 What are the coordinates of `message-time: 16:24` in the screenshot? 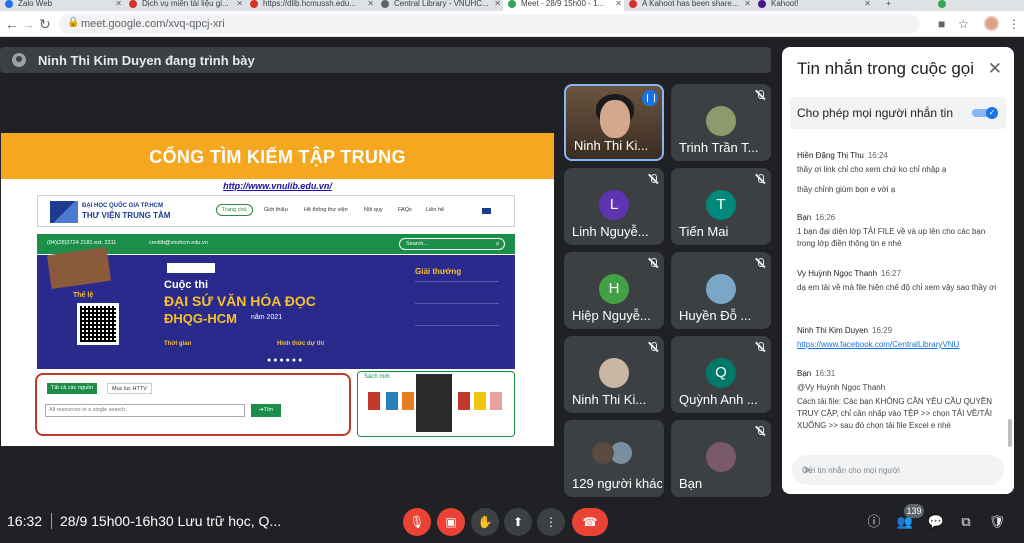 It's located at (877, 155).